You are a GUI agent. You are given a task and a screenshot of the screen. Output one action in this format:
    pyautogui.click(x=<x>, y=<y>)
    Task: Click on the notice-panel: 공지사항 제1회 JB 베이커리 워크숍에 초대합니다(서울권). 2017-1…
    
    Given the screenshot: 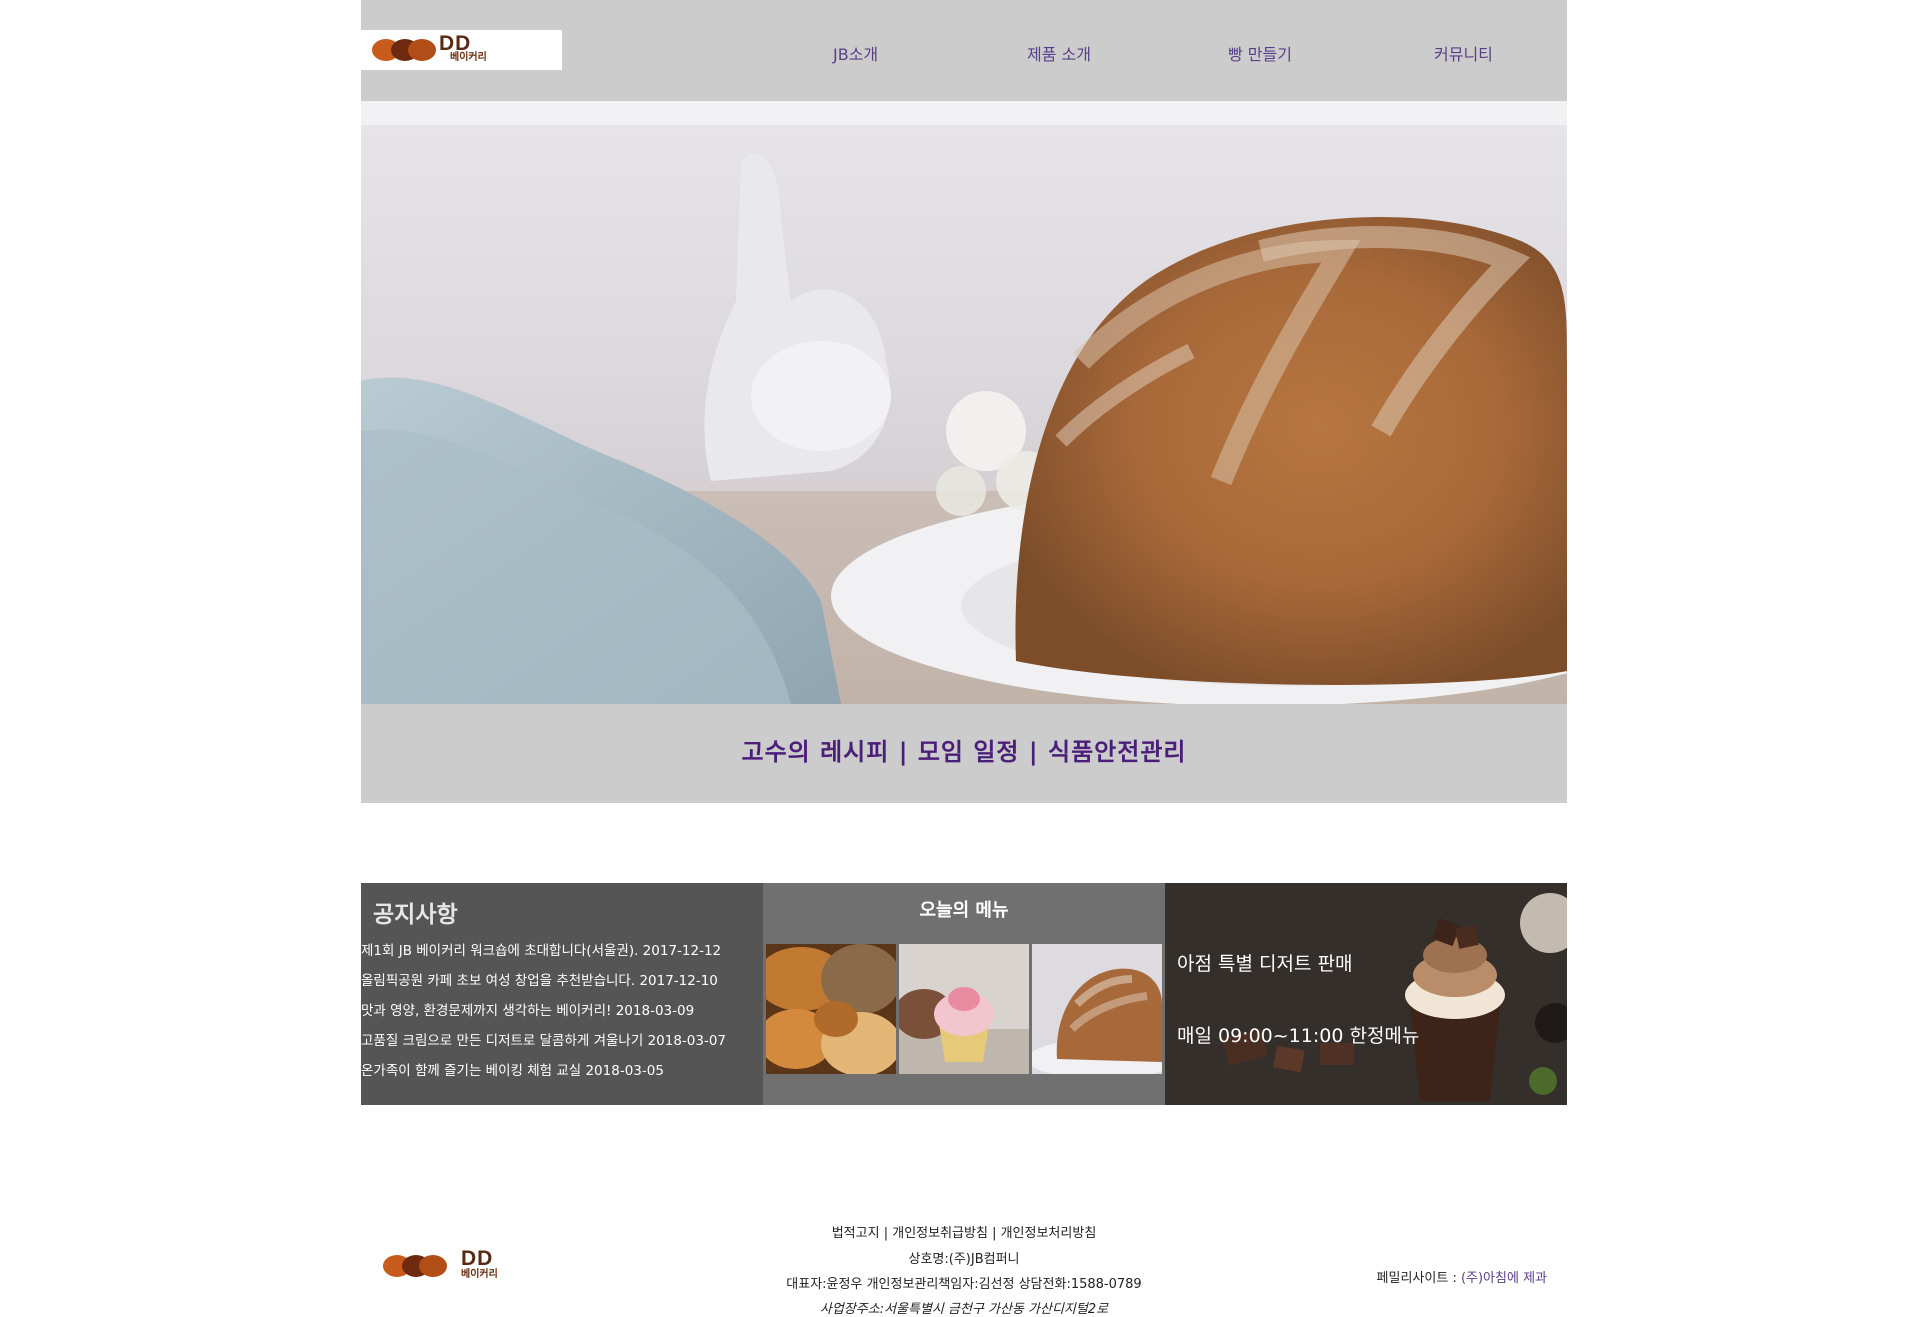 What is the action you would take?
    pyautogui.click(x=562, y=994)
    